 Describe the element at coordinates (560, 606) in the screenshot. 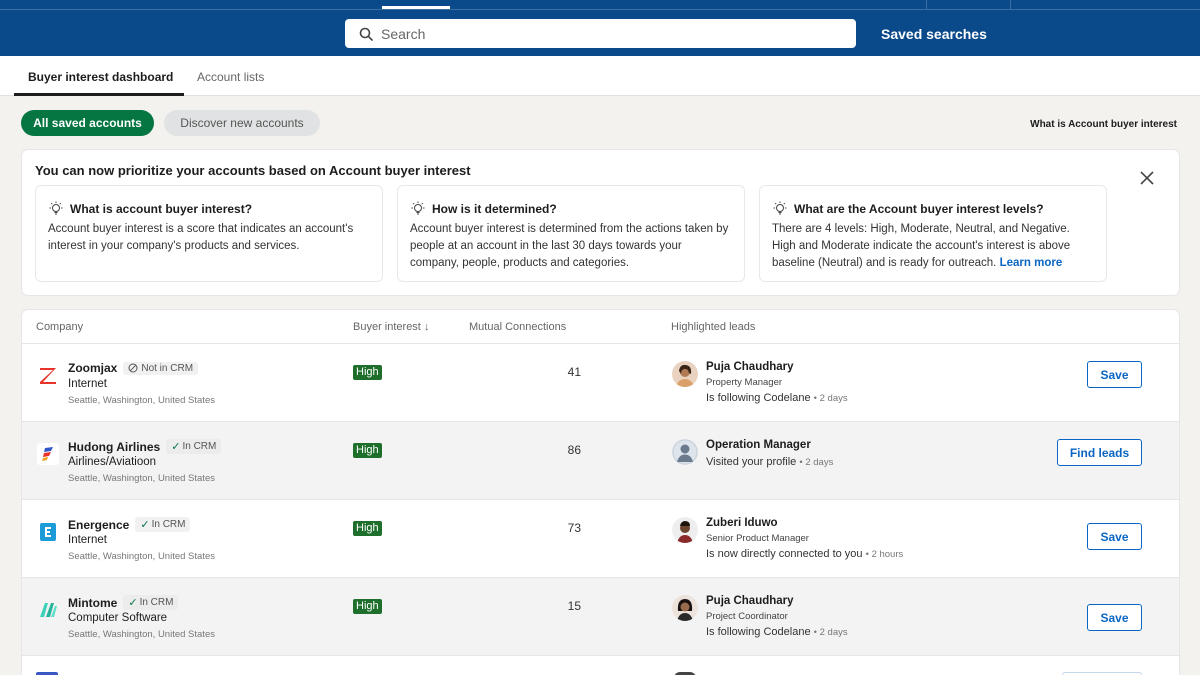

I see `mutual-connections-count: 15` at that location.